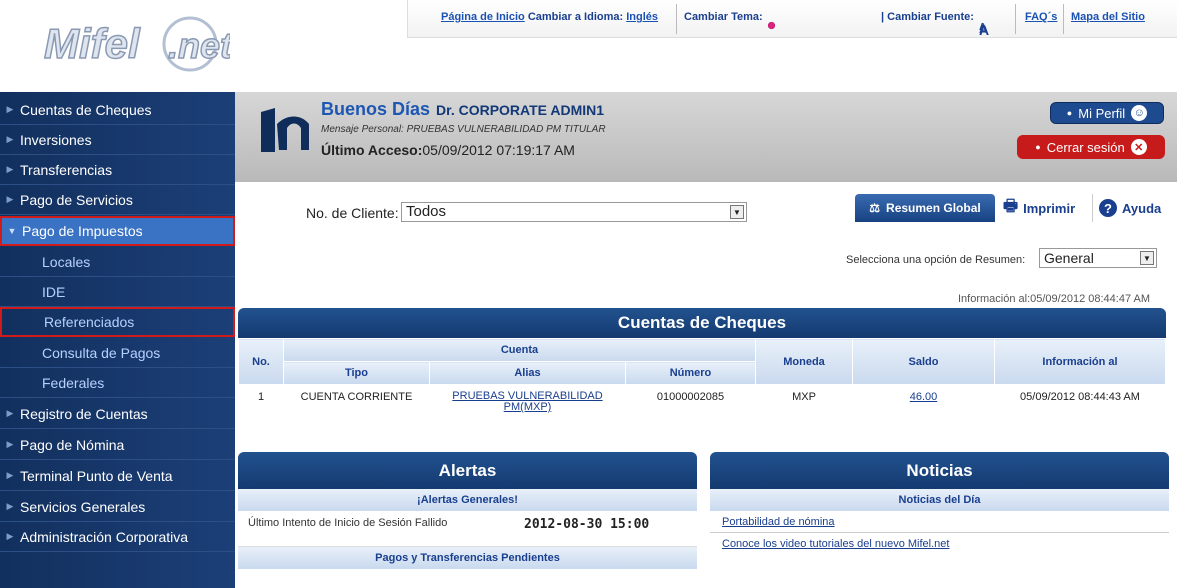 This screenshot has width=1177, height=588. What do you see at coordinates (702, 323) in the screenshot?
I see `checking-accounts-title: Cuentas de Cheques` at bounding box center [702, 323].